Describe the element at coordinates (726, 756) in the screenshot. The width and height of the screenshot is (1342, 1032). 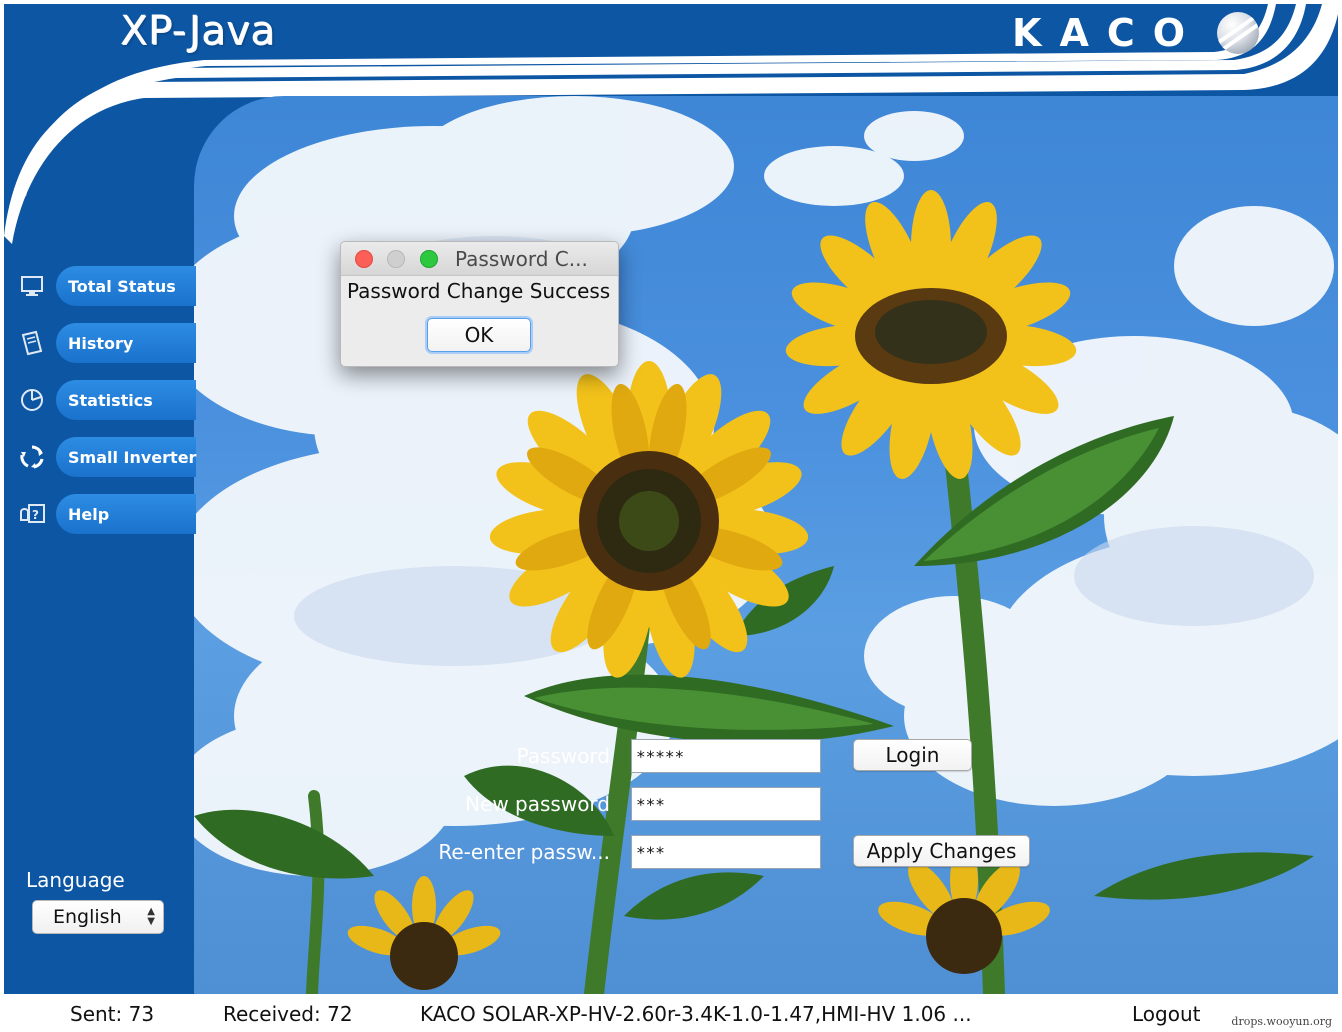
I see `password-input` at that location.